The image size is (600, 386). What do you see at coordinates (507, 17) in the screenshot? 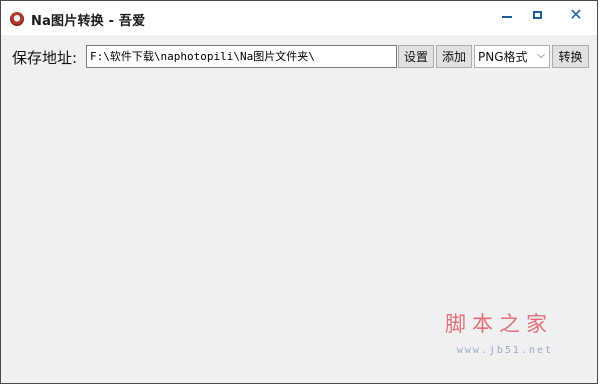
I see `minimize-icon` at bounding box center [507, 17].